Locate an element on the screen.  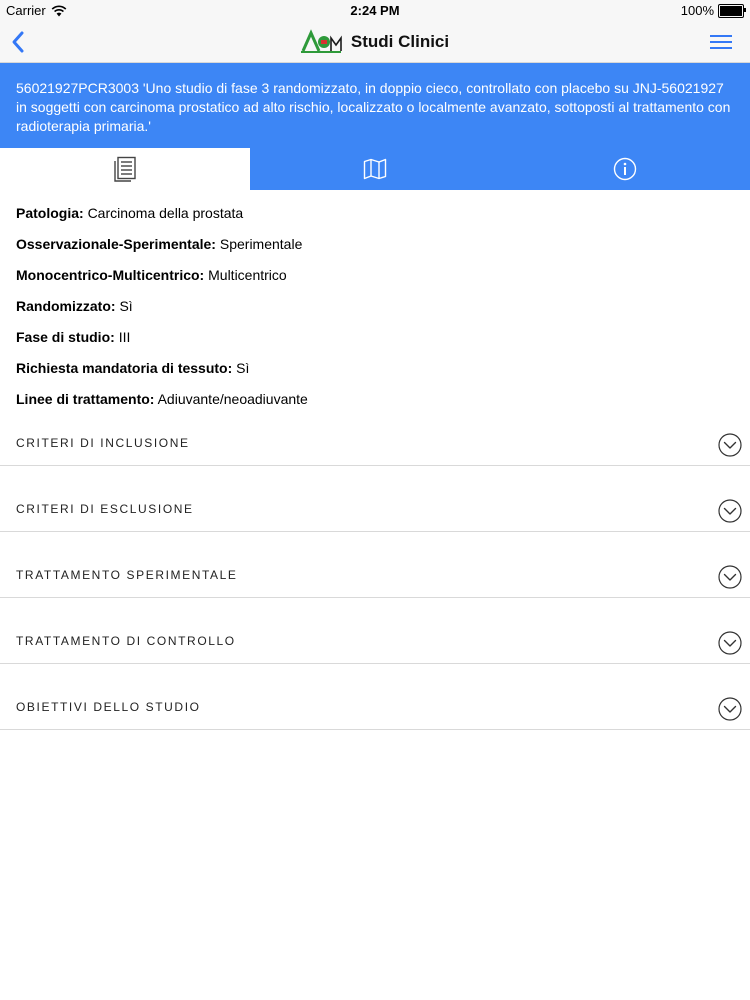
detail-value: III is located at coordinates (124, 337).